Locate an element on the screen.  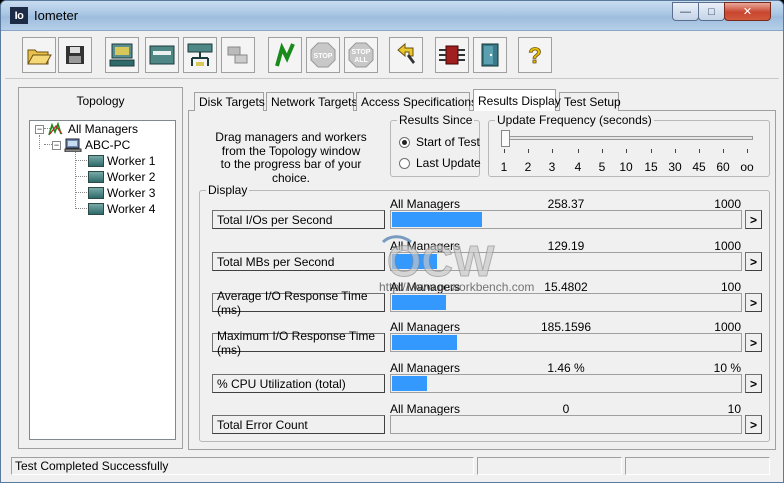
disconnect-manager-icon is located at coordinates (237, 55).